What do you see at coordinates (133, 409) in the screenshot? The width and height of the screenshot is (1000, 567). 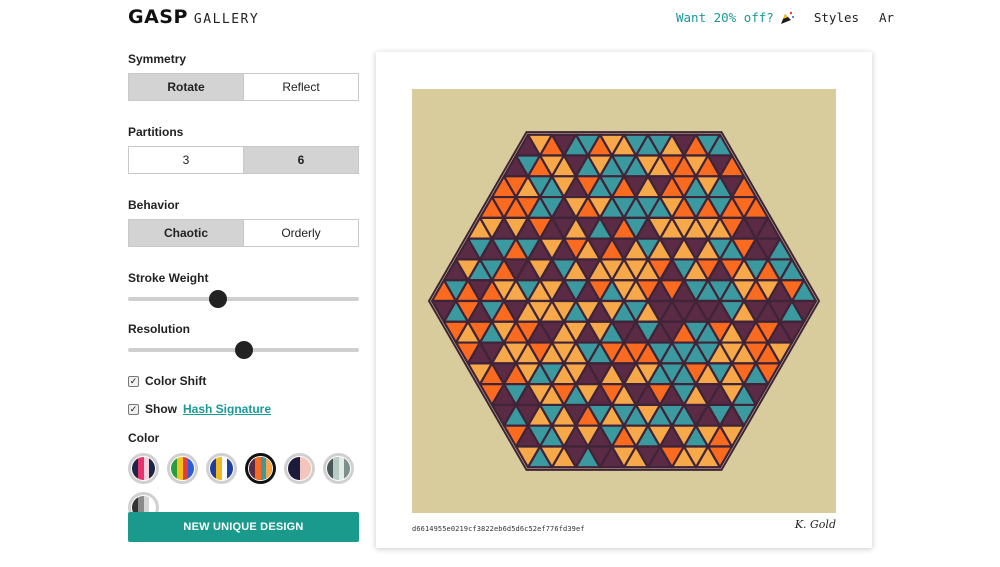 I see `hash-signature-checkbox: ✓` at bounding box center [133, 409].